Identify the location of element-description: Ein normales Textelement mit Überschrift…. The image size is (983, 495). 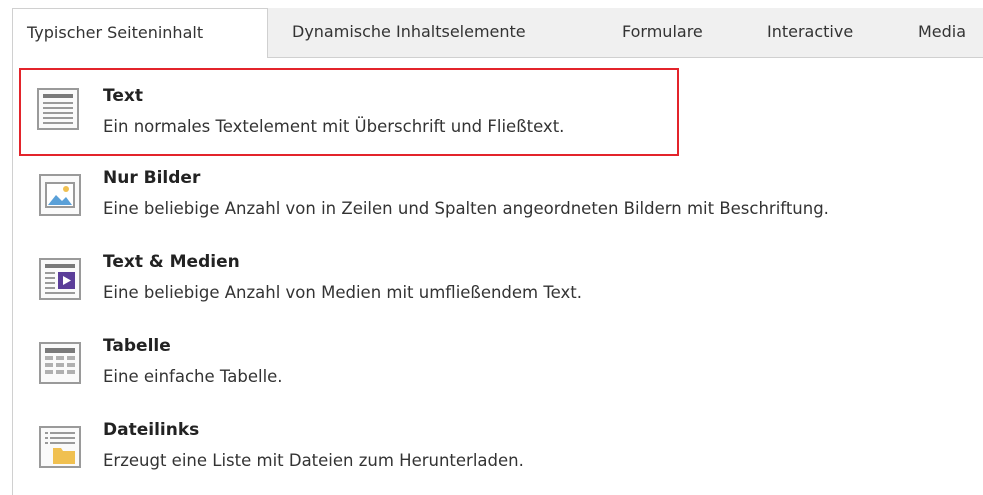
(334, 126).